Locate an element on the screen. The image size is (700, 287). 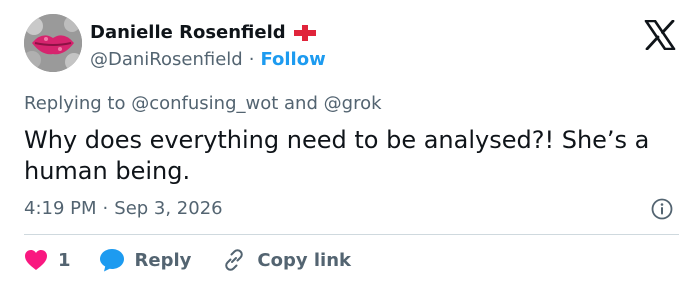
copy-link-button: Copy link is located at coordinates (286, 260).